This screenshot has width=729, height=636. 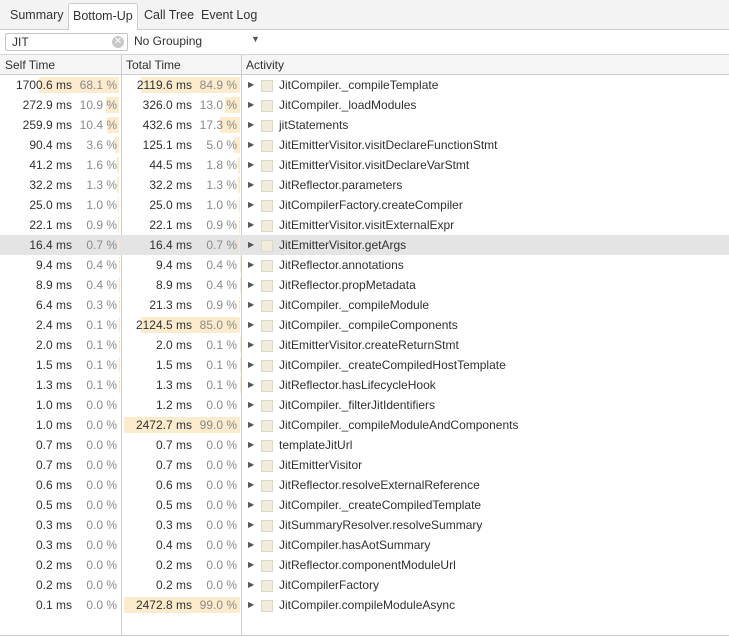 What do you see at coordinates (153, 65) in the screenshot?
I see `column-total-time: Total Time` at bounding box center [153, 65].